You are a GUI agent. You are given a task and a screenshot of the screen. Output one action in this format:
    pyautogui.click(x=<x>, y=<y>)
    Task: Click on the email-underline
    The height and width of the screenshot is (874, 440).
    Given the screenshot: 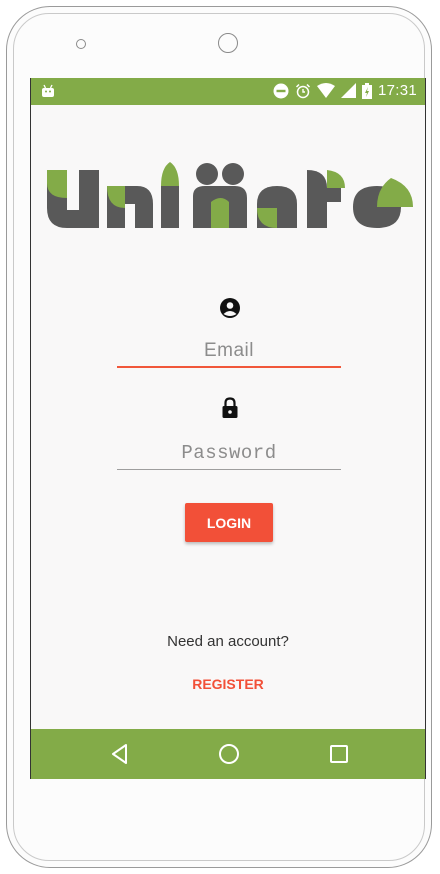 What is the action you would take?
    pyautogui.click(x=229, y=367)
    